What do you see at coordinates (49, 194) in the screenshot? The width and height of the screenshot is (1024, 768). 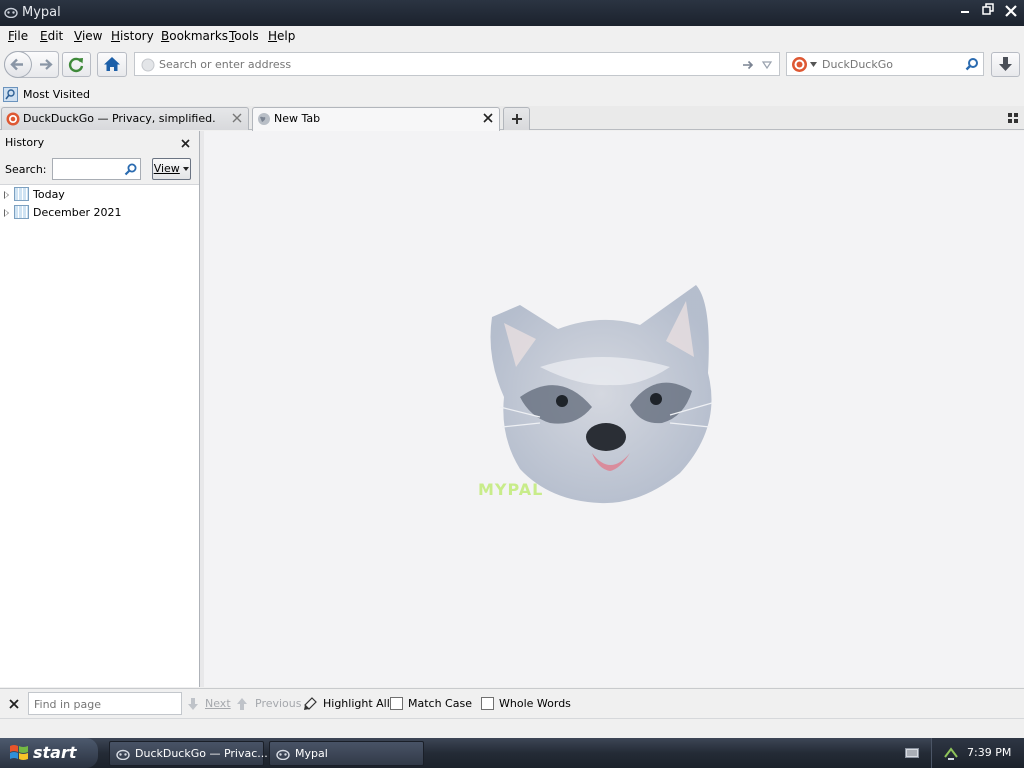 I see `history-tree-label: Today` at bounding box center [49, 194].